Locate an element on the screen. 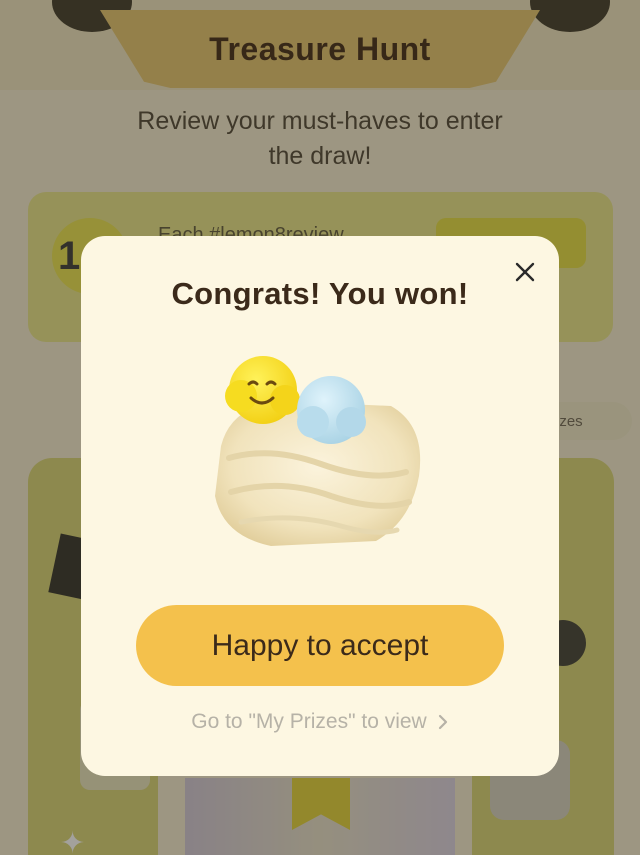  chevron-right-icon is located at coordinates (442, 722).